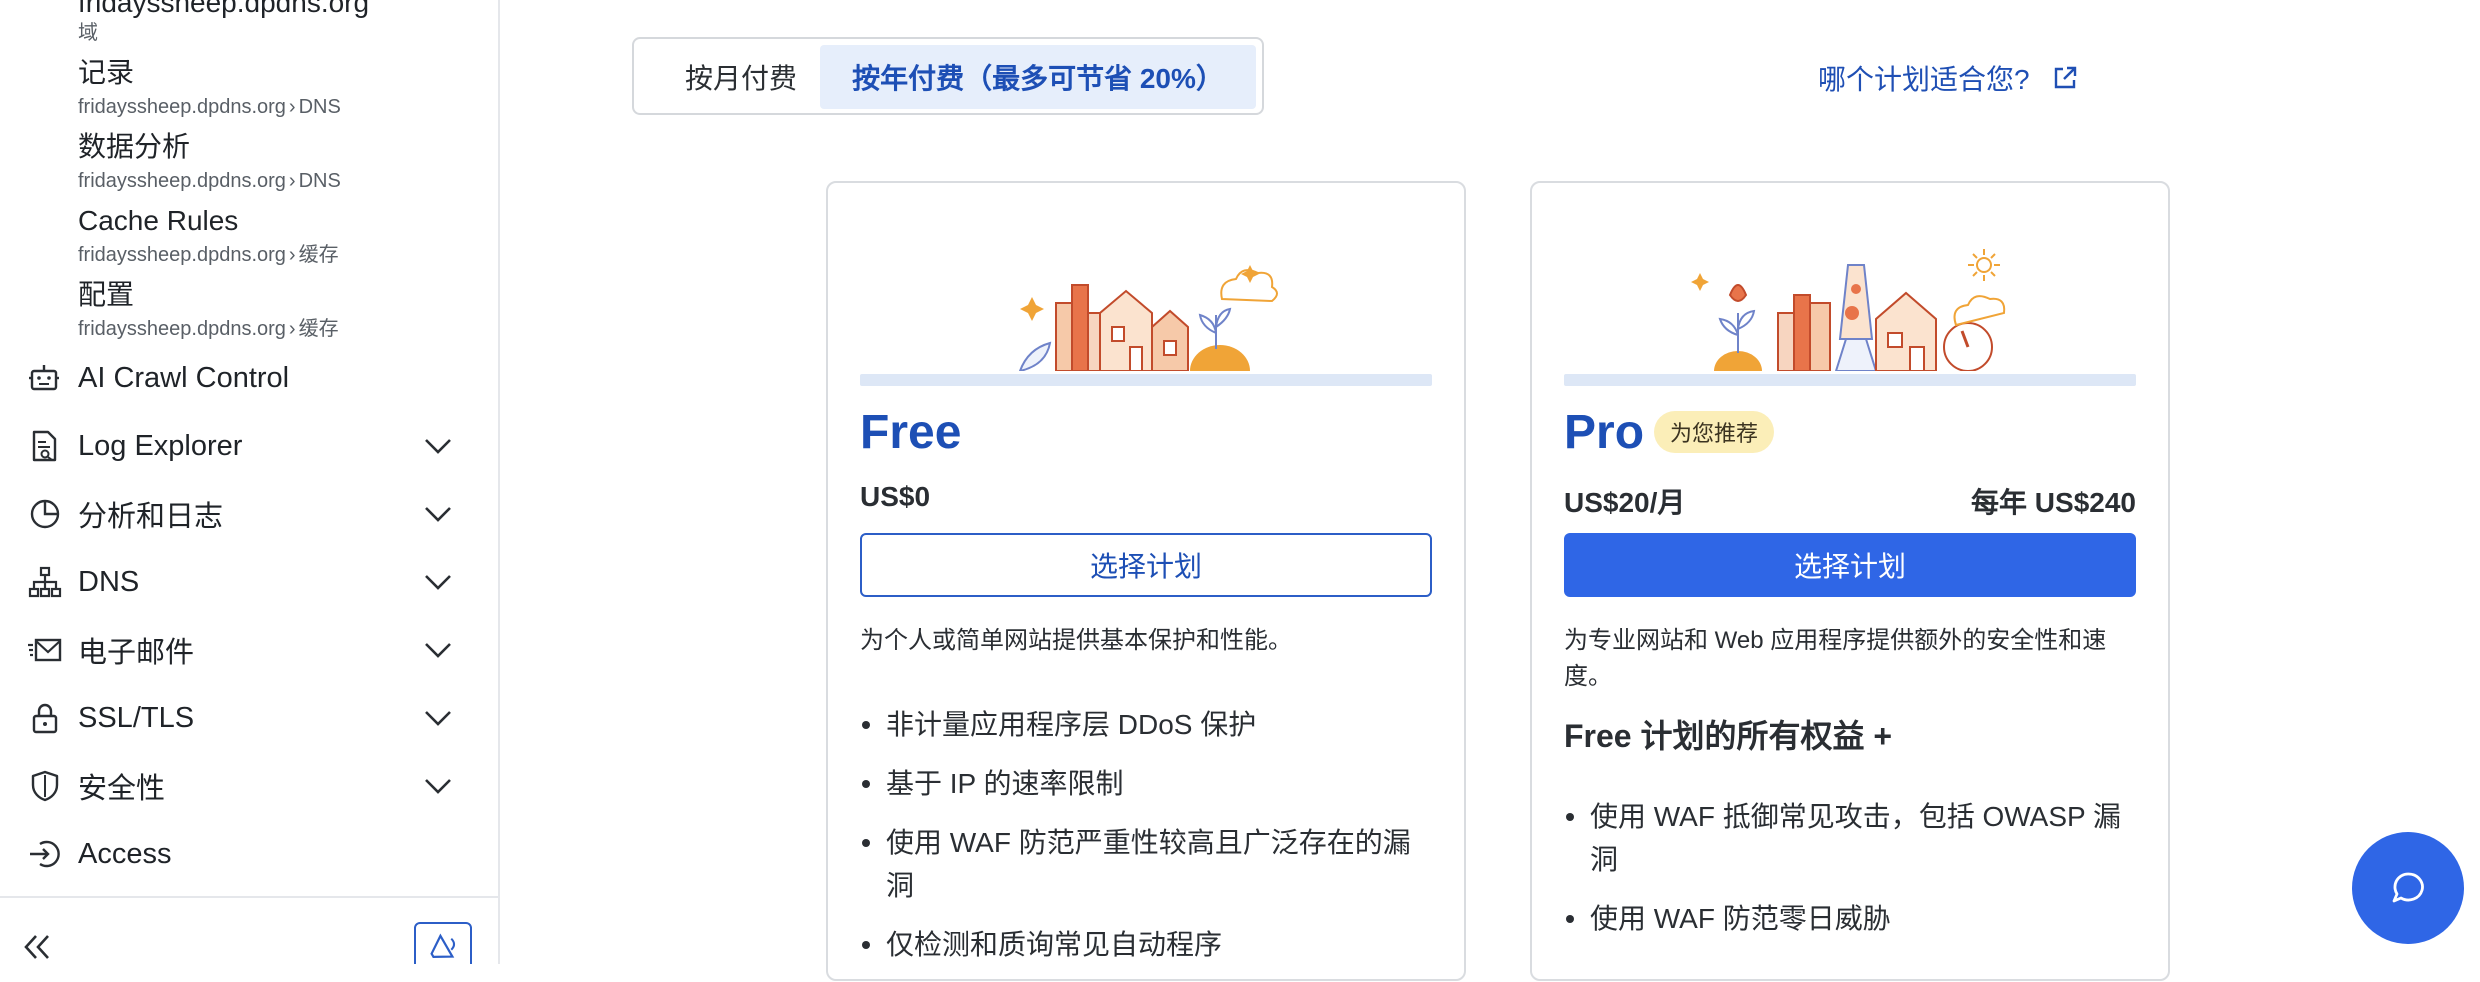 Image resolution: width=2480 pixels, height=982 pixels. What do you see at coordinates (88, 33) in the screenshot?
I see `sidebar-subitem-subtitle: 域` at bounding box center [88, 33].